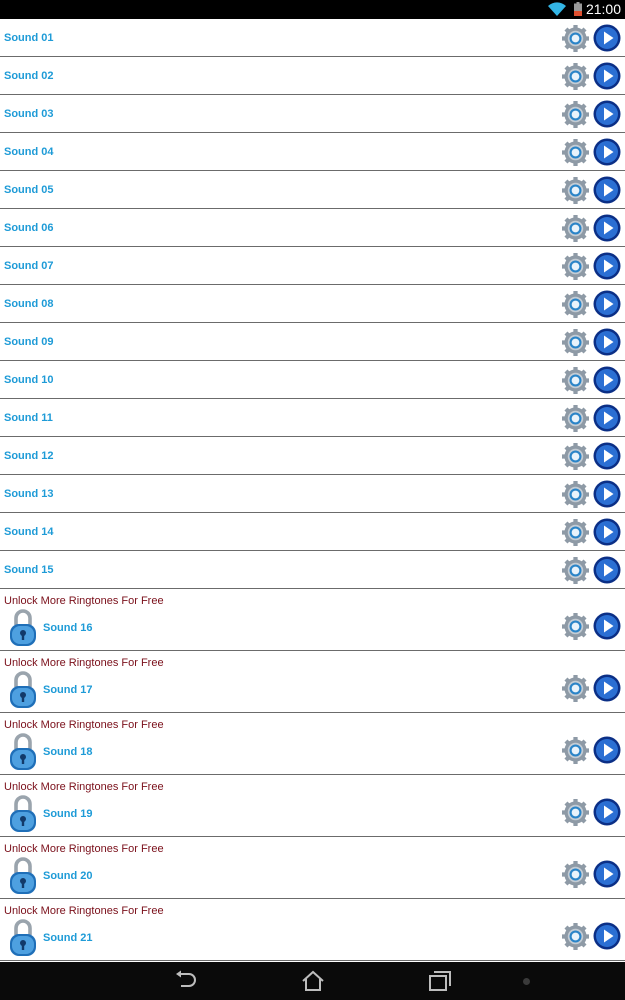 The width and height of the screenshot is (625, 1000). Describe the element at coordinates (312, 868) in the screenshot. I see `locked-list-item: Unlock More Ringtones For Free Sound 20` at that location.